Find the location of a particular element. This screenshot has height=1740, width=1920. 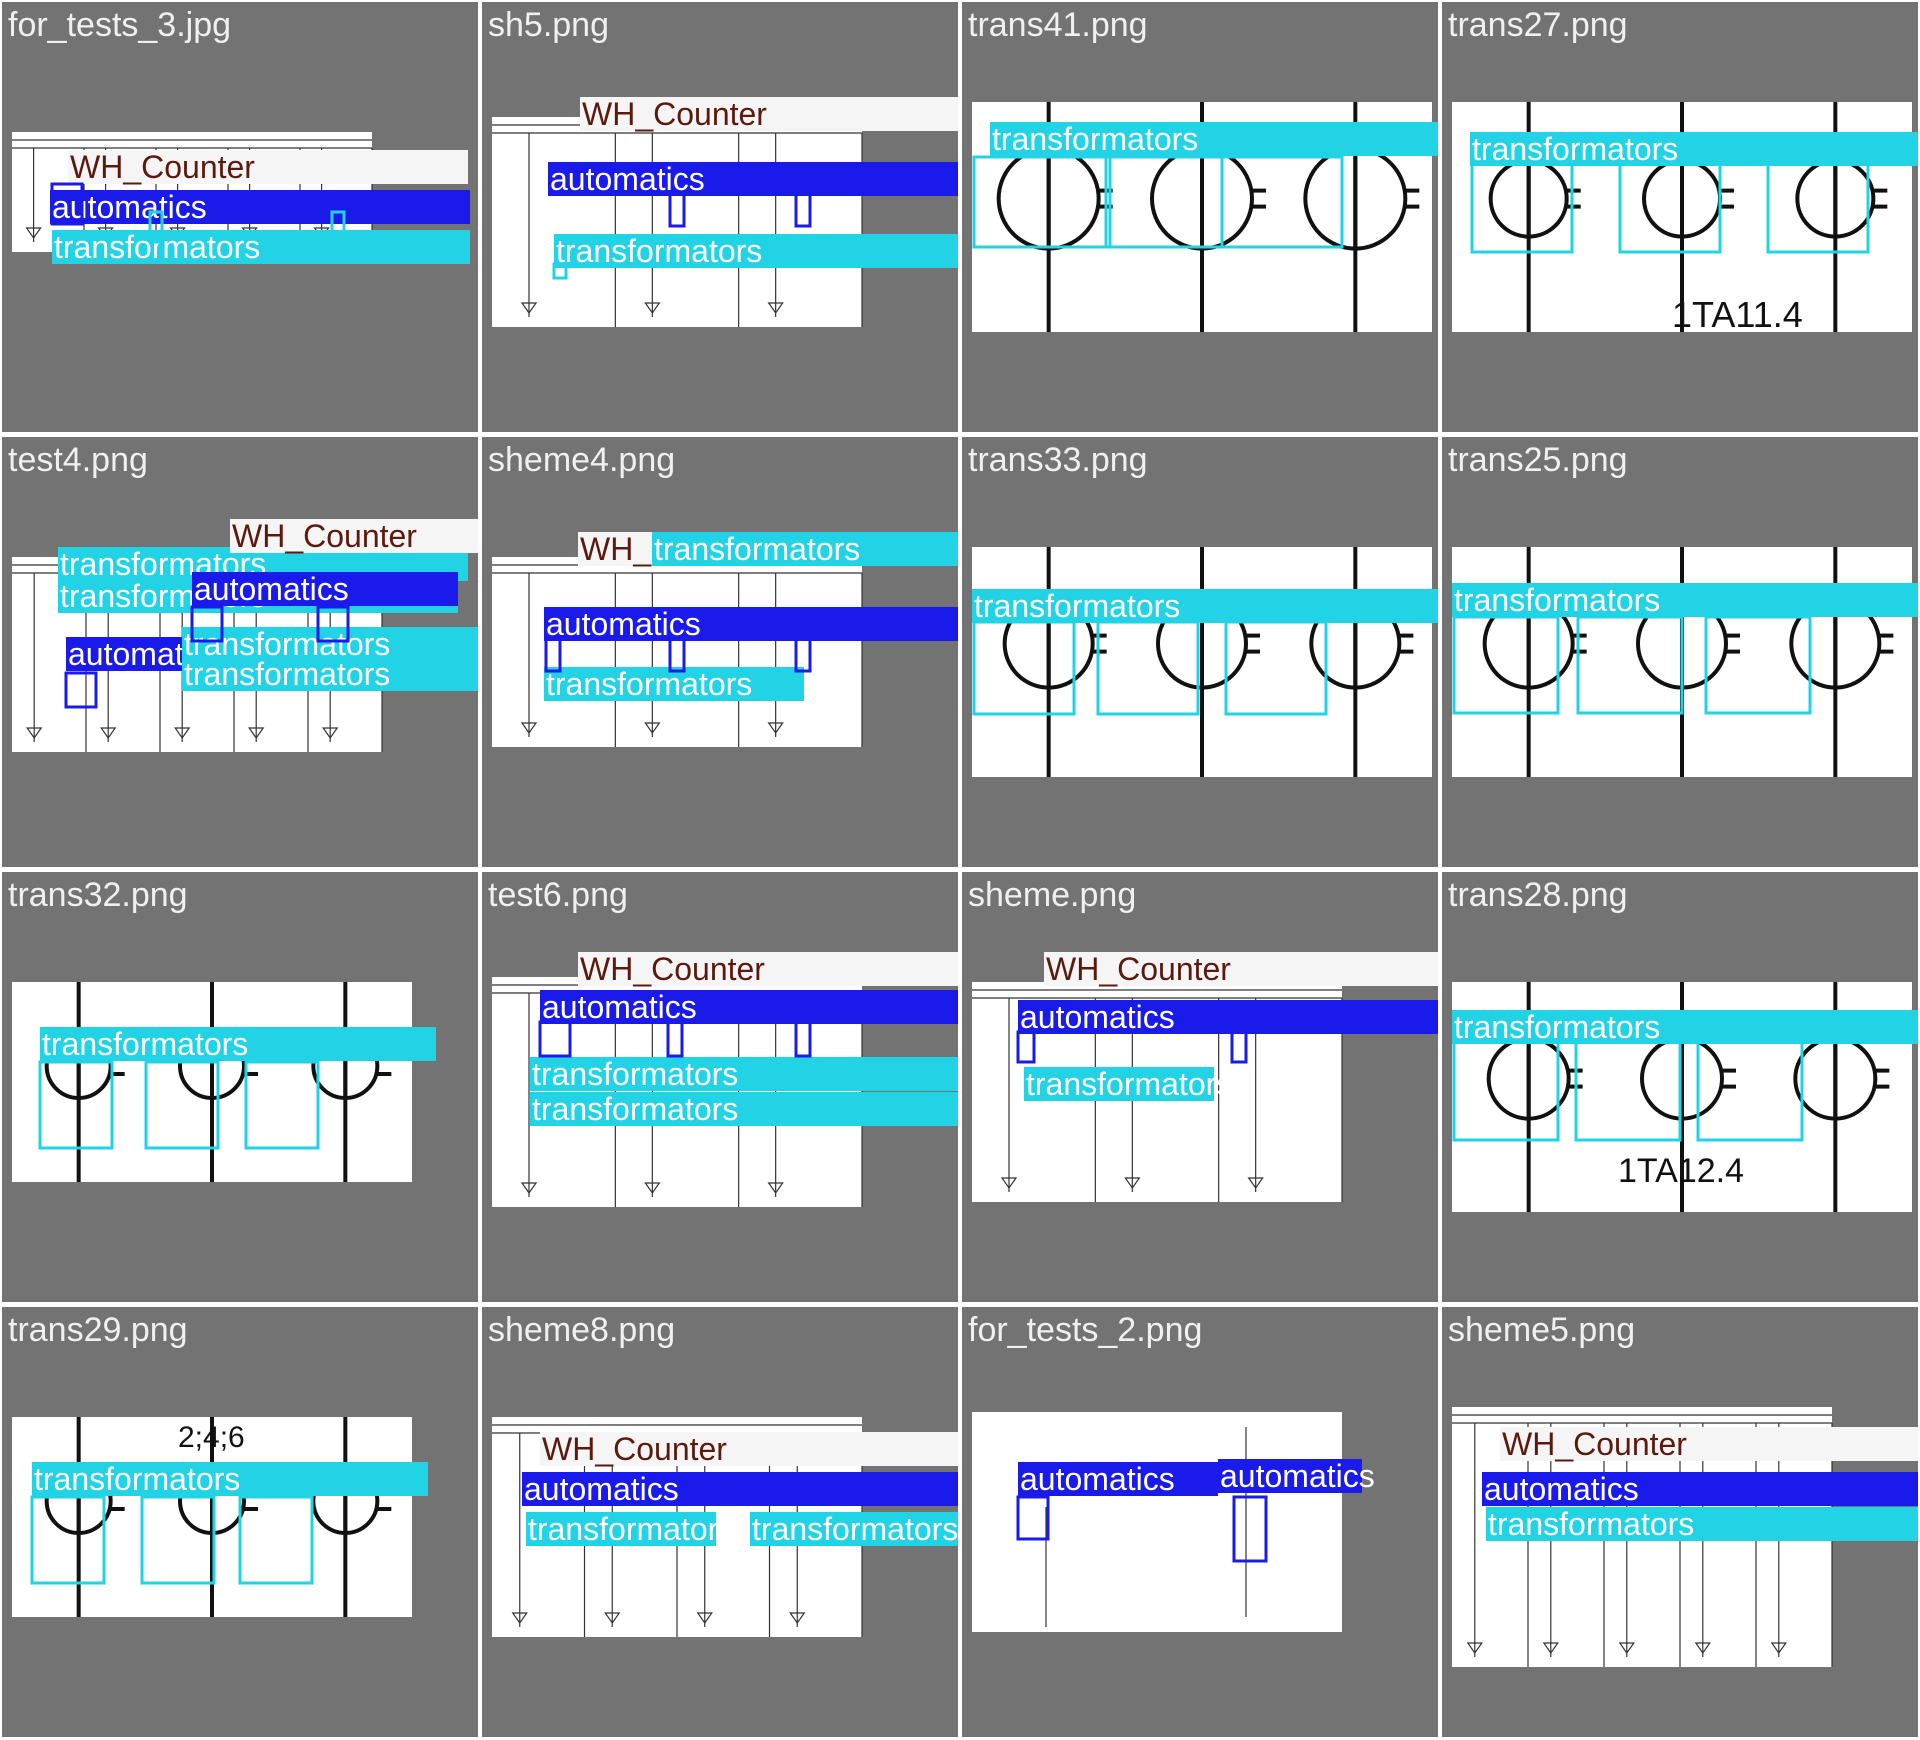

tile-canvas: WH_Counter automaticstransformators is located at coordinates (1685, 1537).